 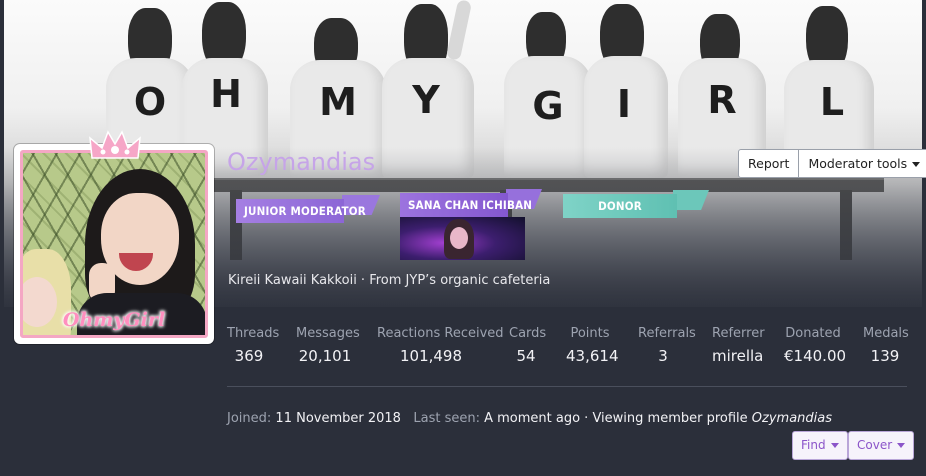 I want to click on cover-letter: H, so click(x=226, y=94).